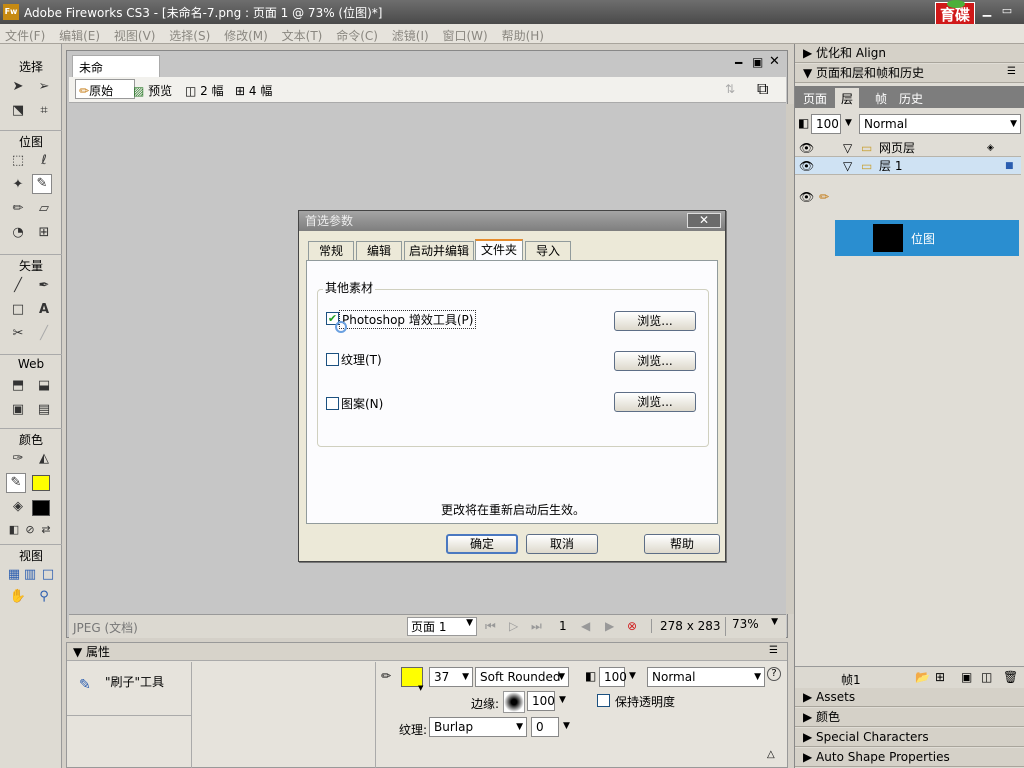  Describe the element at coordinates (826, 124) in the screenshot. I see `layer-opacity-field: 100` at that location.